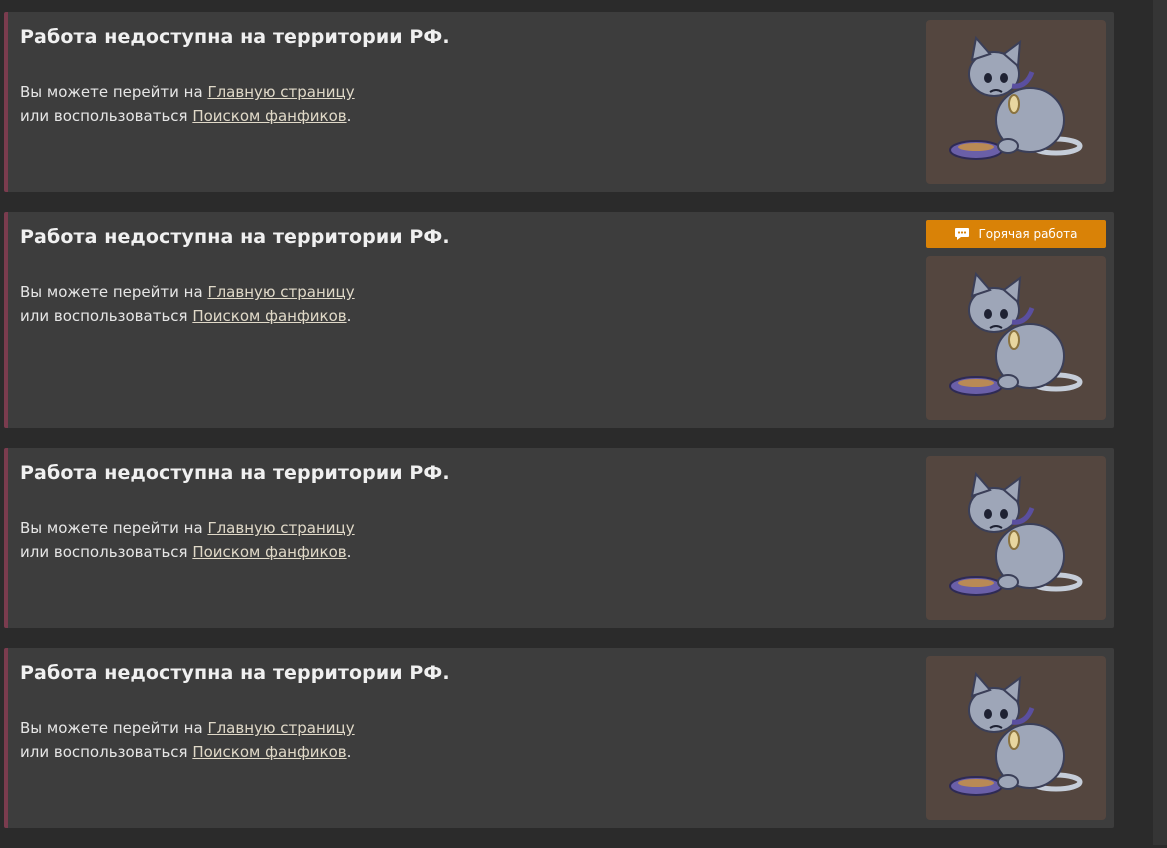 The image size is (1167, 848). I want to click on hot-work-badge: Горячая работа, so click(1016, 234).